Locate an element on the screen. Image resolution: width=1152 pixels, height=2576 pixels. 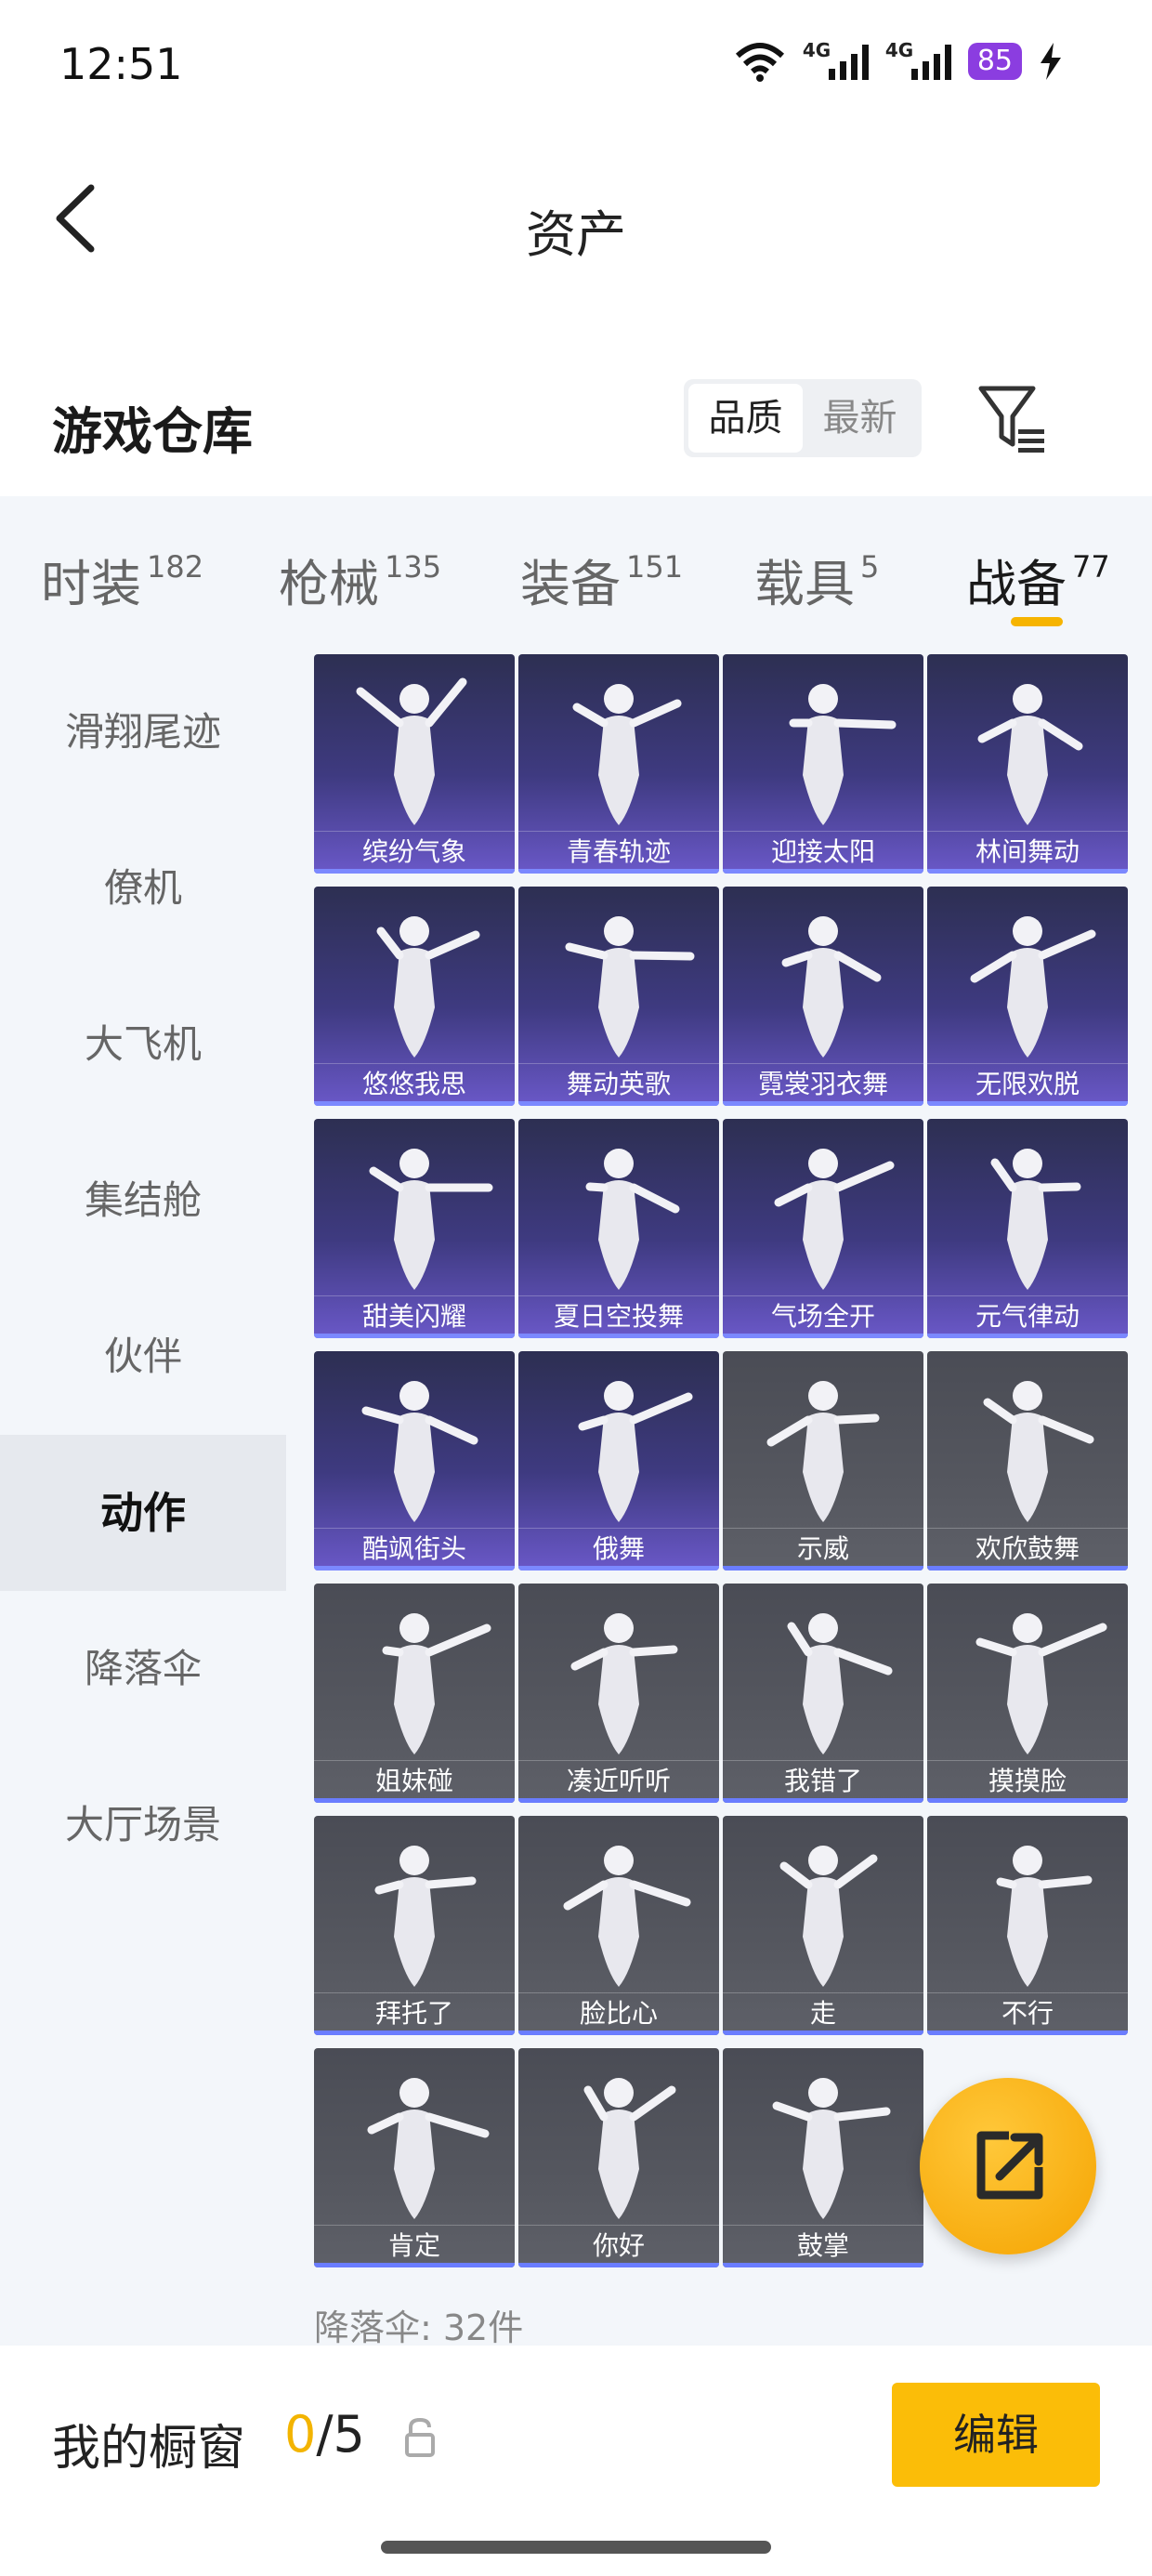
tab-label: 枪械 is located at coordinates (329, 584).